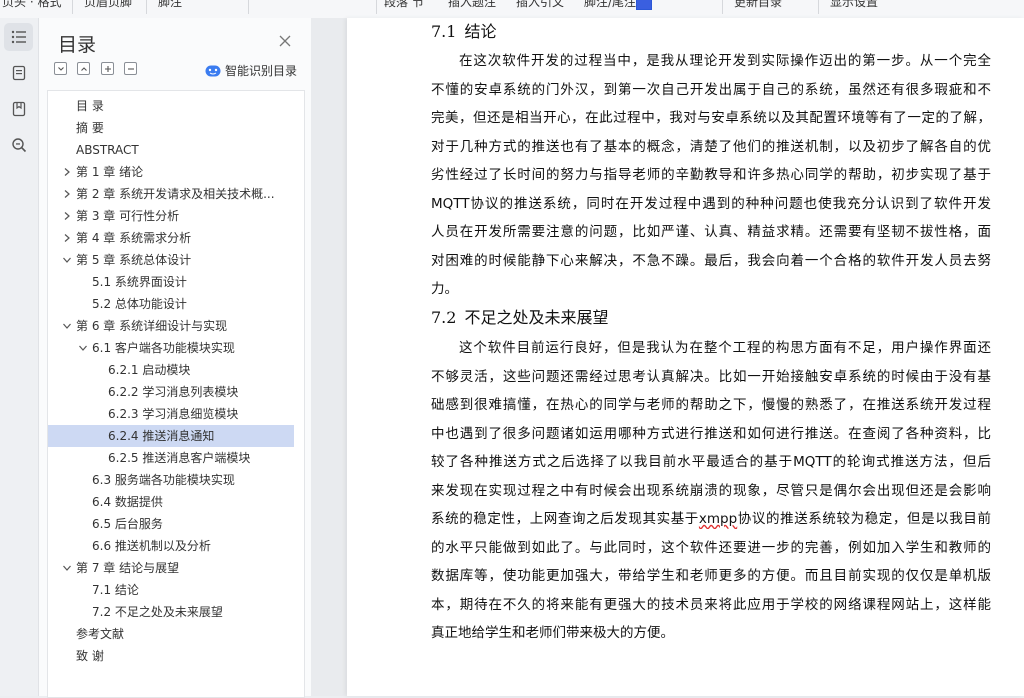 This screenshot has height=698, width=1024. Describe the element at coordinates (854, 5) in the screenshot. I see `ribbon-item: 显示设置` at that location.